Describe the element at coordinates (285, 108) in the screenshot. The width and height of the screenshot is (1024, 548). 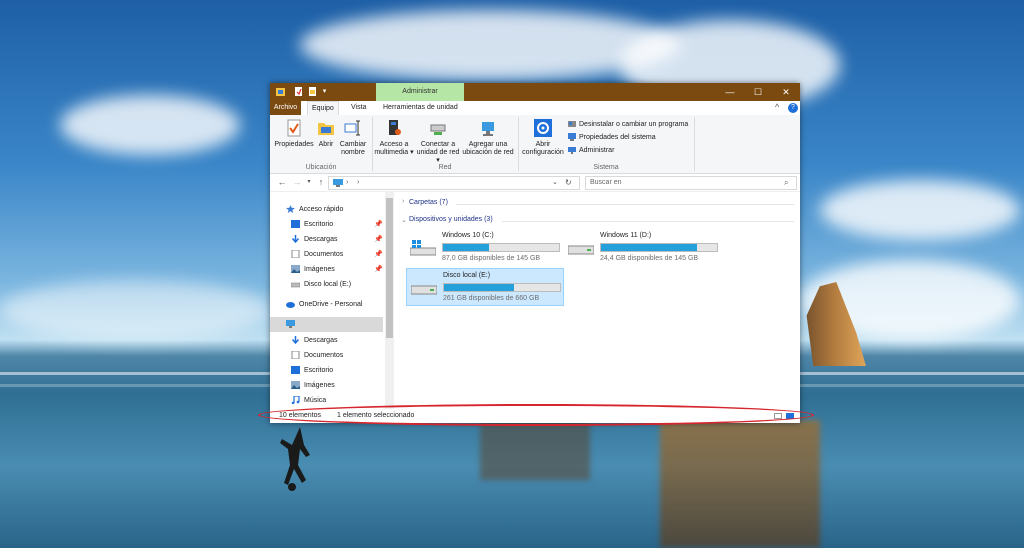
I see `tab-archivo: Archivo` at that location.